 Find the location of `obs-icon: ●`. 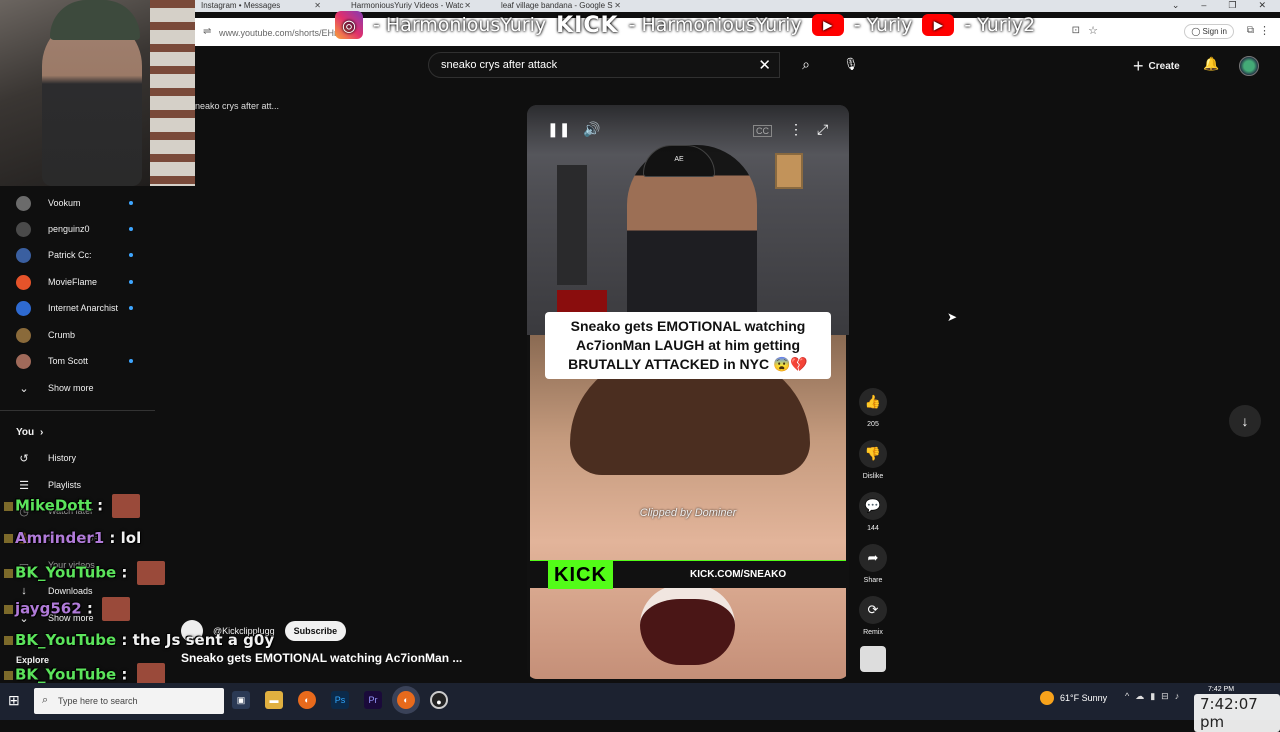

obs-icon: ● is located at coordinates (439, 700).